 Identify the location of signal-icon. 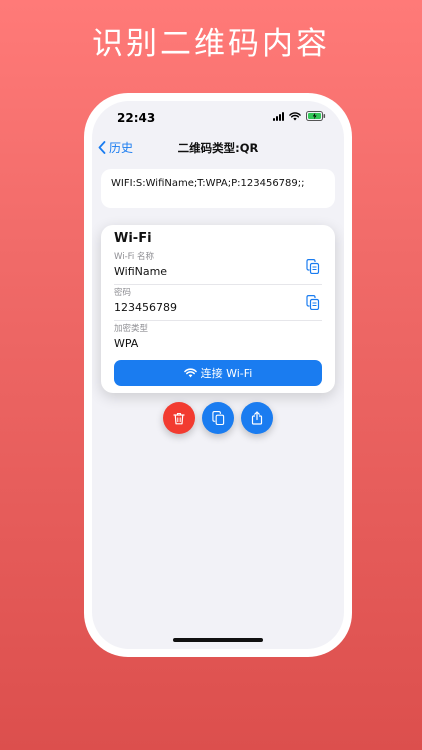
(278, 116).